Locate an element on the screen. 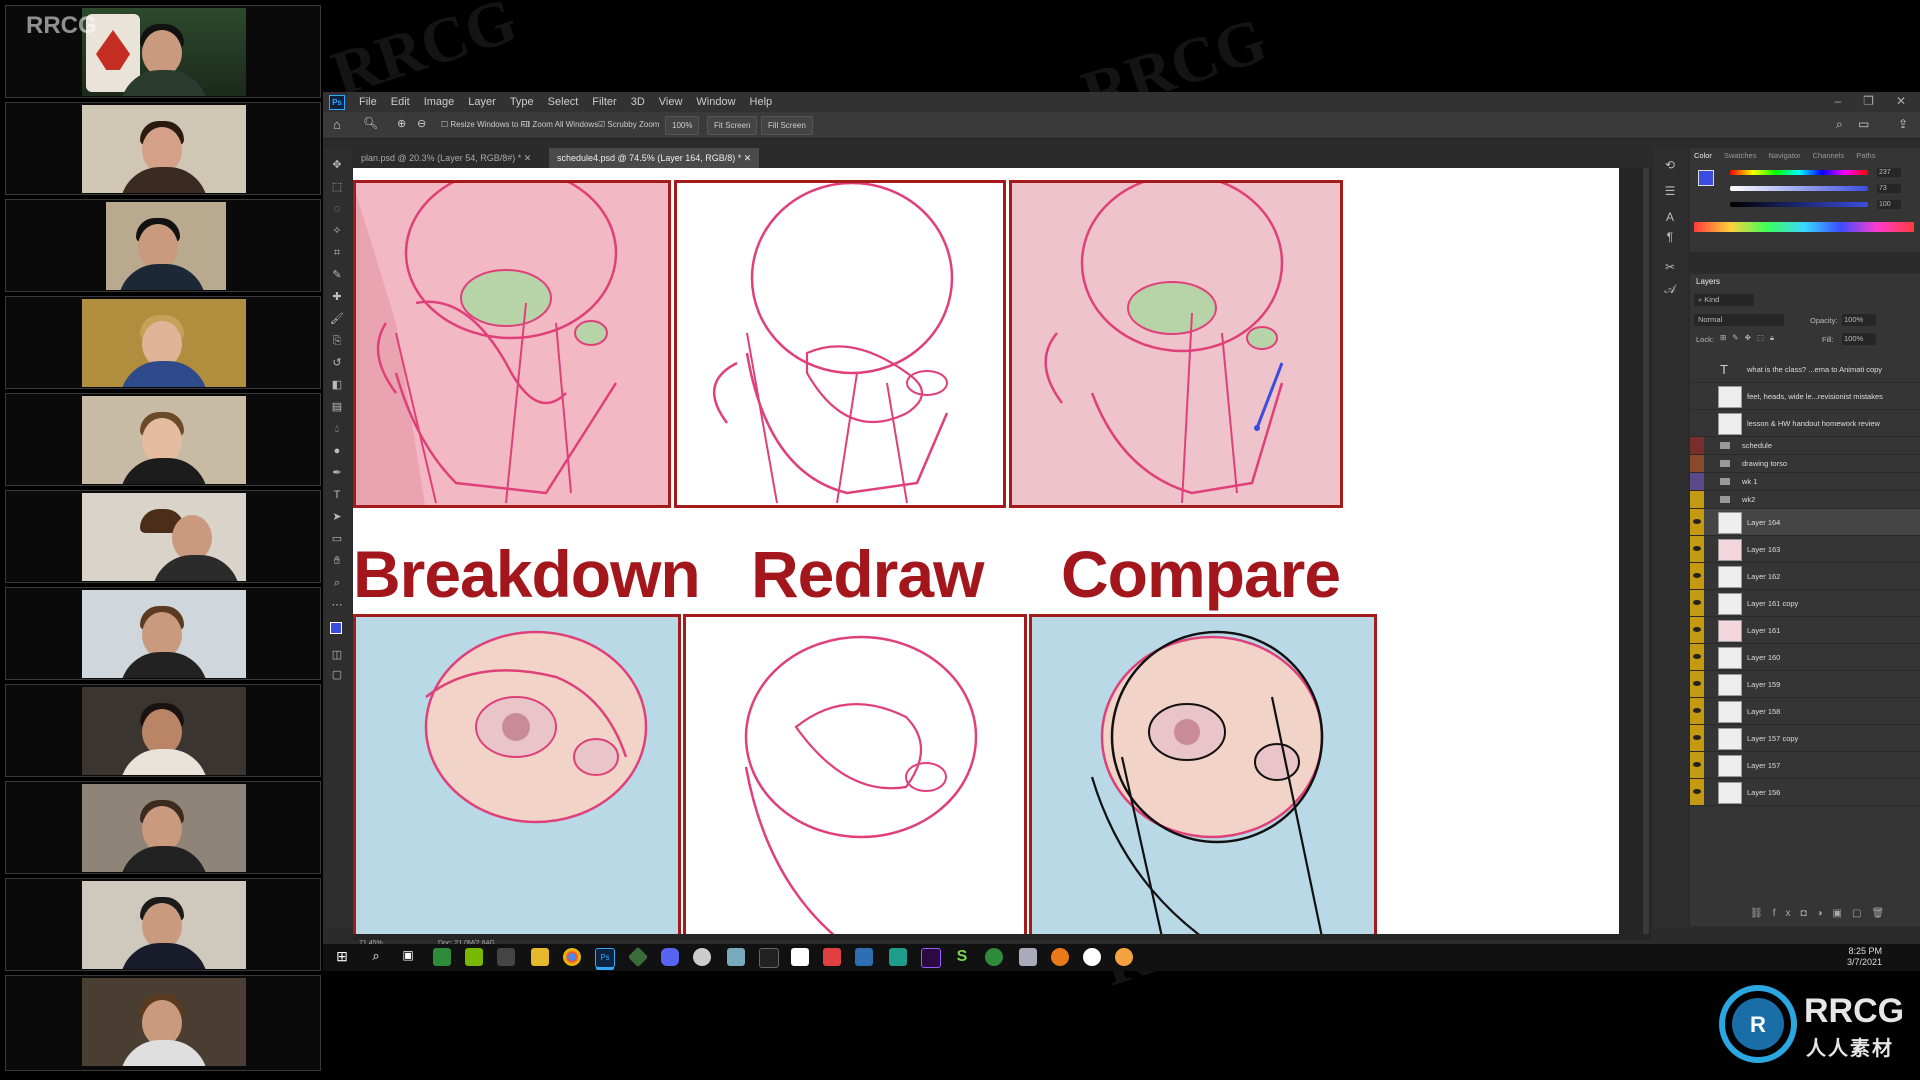 This screenshot has width=1920, height=1080. blend-mode-select: Normal is located at coordinates (1739, 320).